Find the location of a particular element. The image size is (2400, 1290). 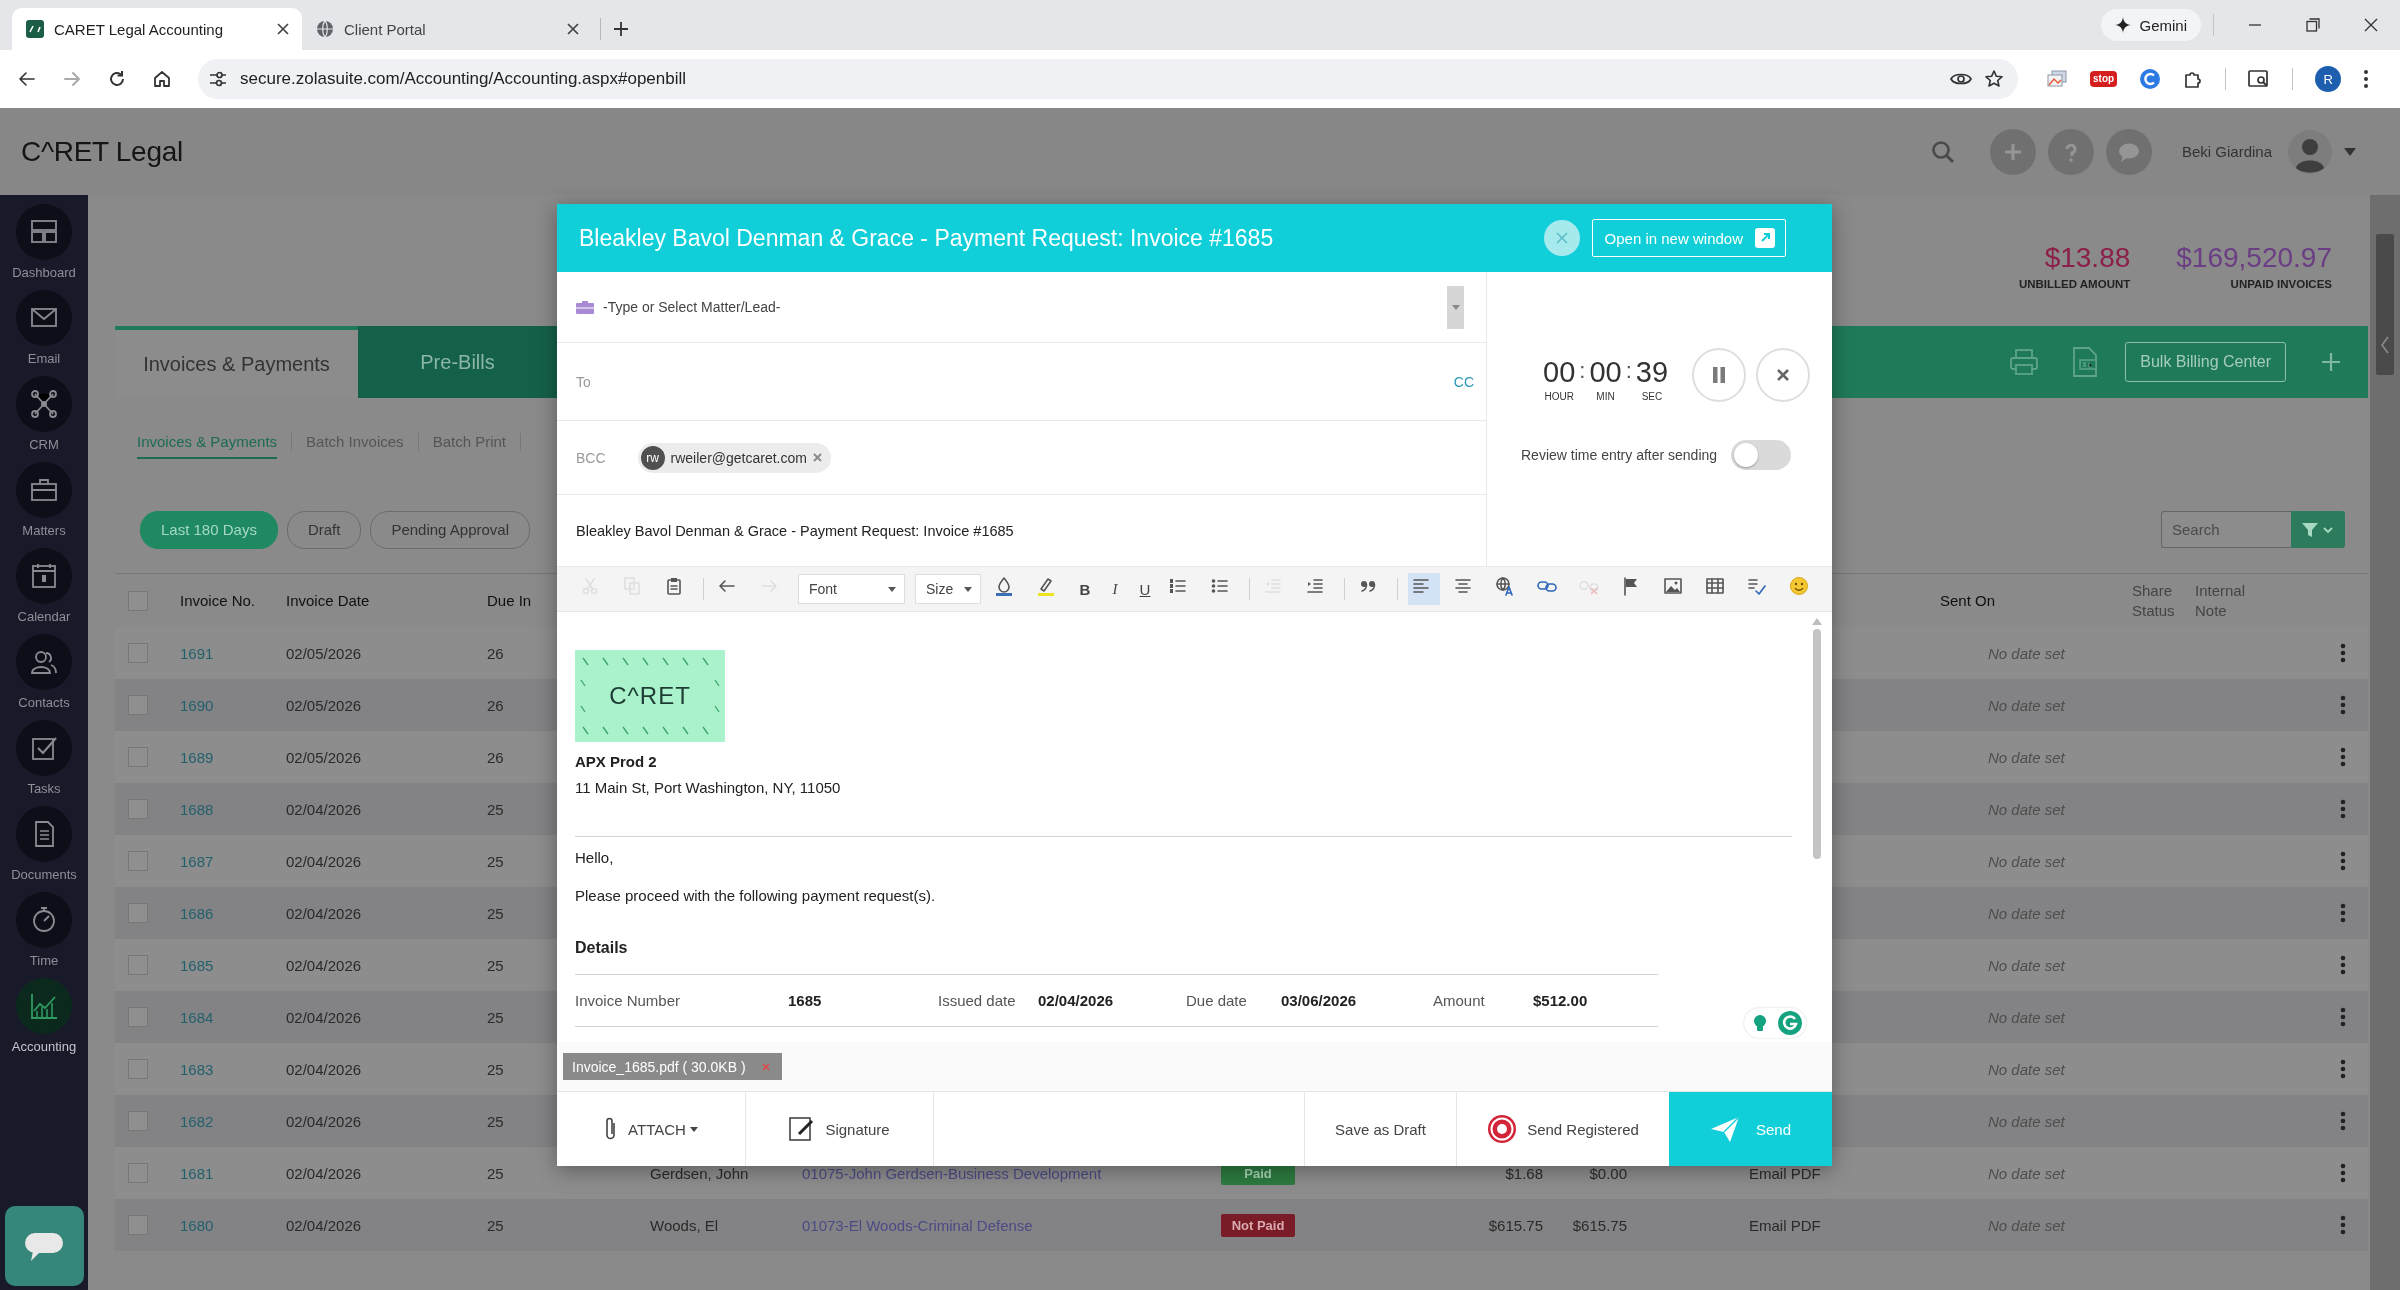

back-icon is located at coordinates (27, 79).